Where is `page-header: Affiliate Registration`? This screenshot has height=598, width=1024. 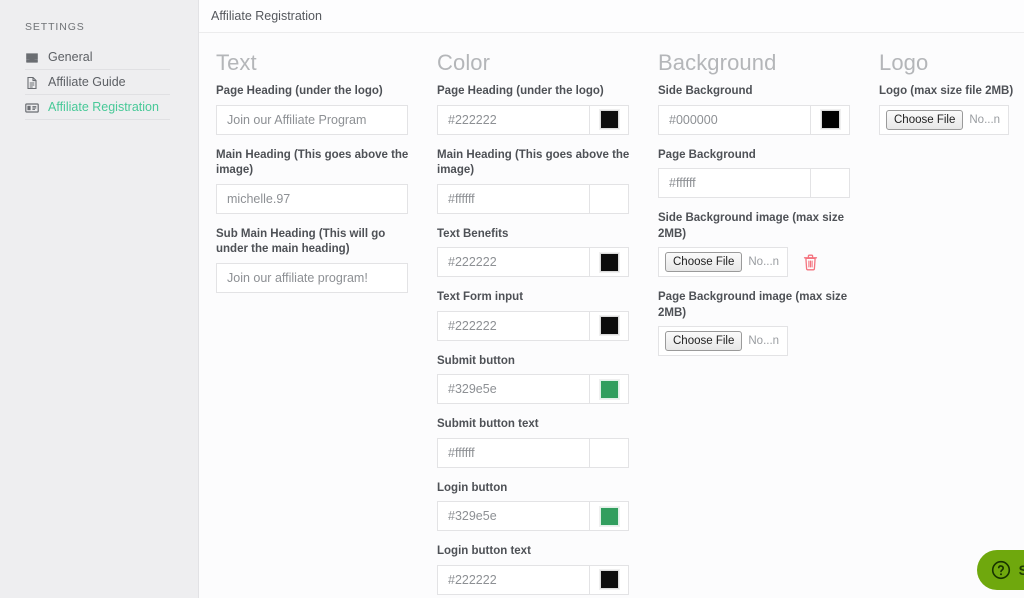 page-header: Affiliate Registration is located at coordinates (611, 16).